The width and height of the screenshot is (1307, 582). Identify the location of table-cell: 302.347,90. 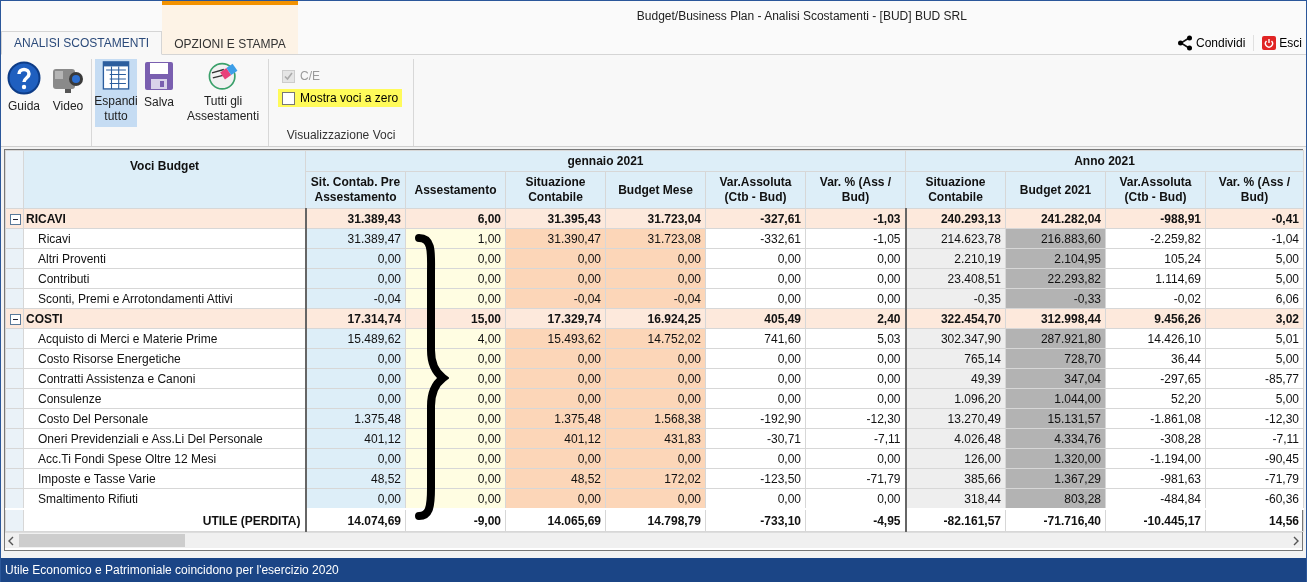
(955, 338).